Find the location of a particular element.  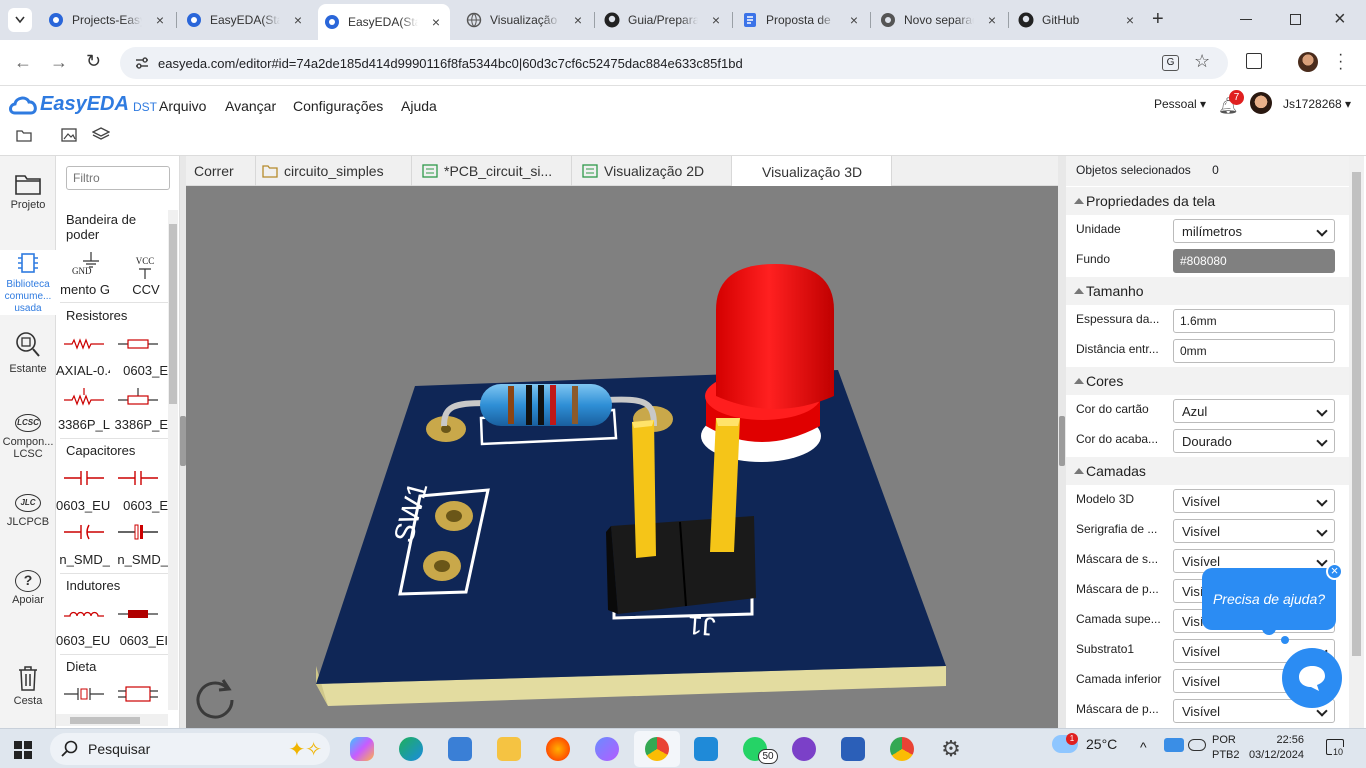

app-icon is located at coordinates (607, 749).